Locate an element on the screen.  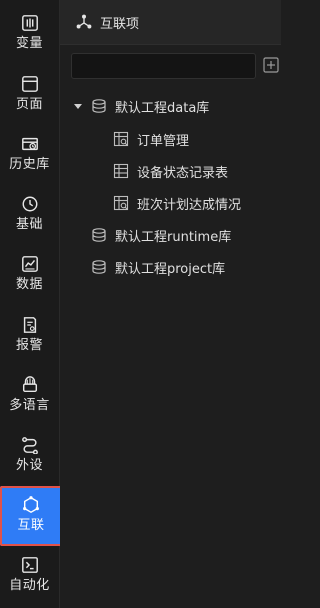
tree-node-project-db: 默认工程project库 is located at coordinates (158, 267).